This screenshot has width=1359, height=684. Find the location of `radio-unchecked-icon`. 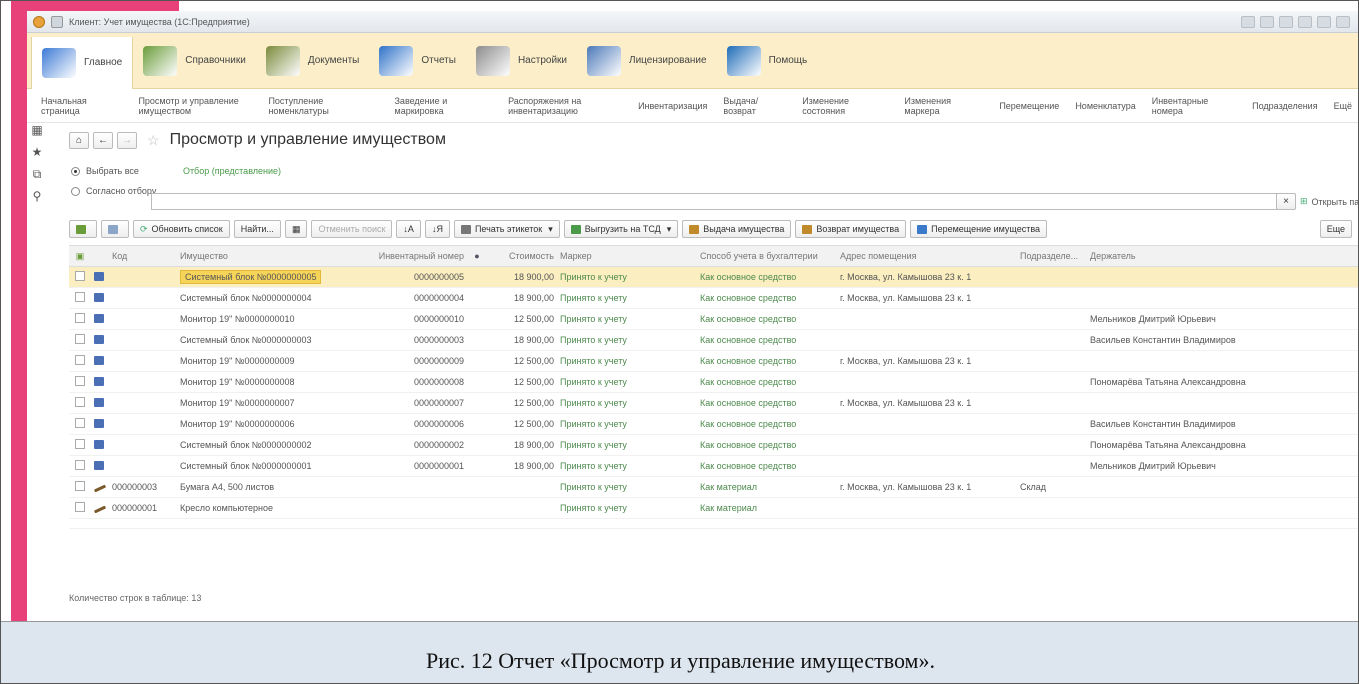

radio-unchecked-icon is located at coordinates (75, 191).